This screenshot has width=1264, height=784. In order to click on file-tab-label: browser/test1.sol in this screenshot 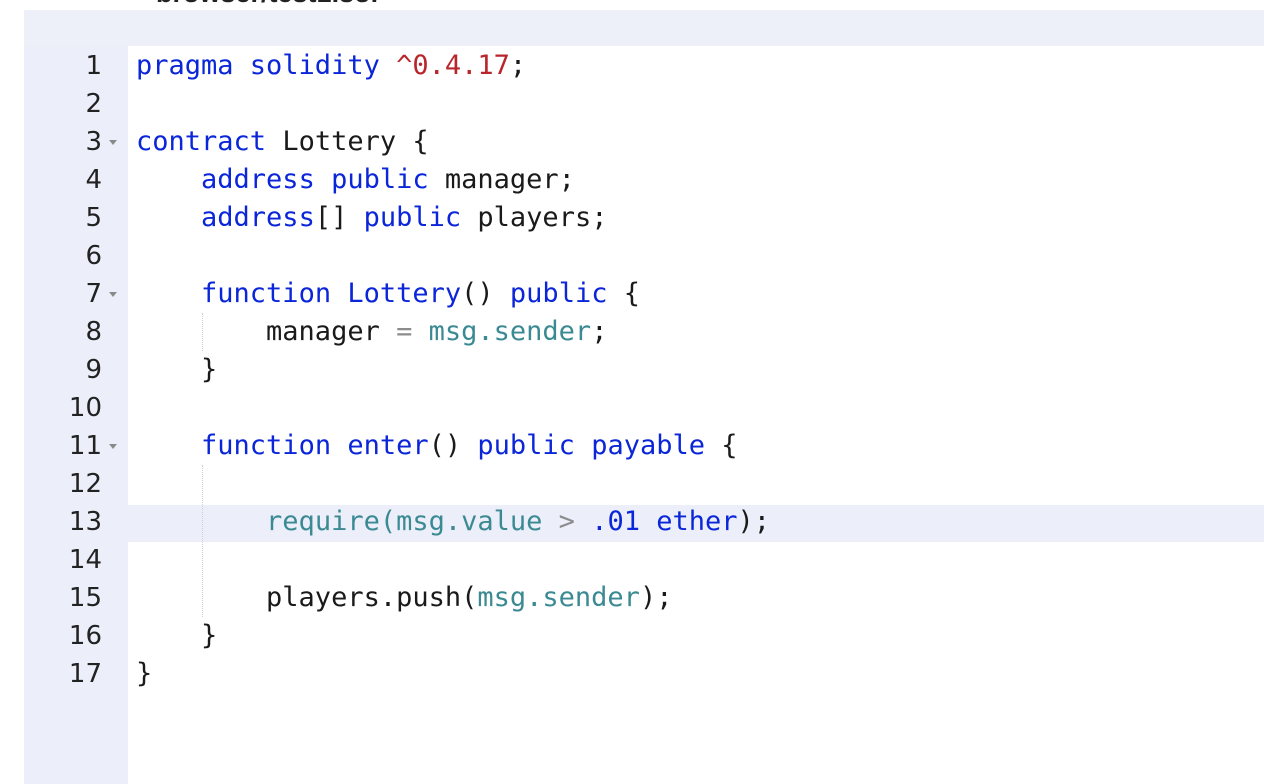, I will do `click(267, 4)`.